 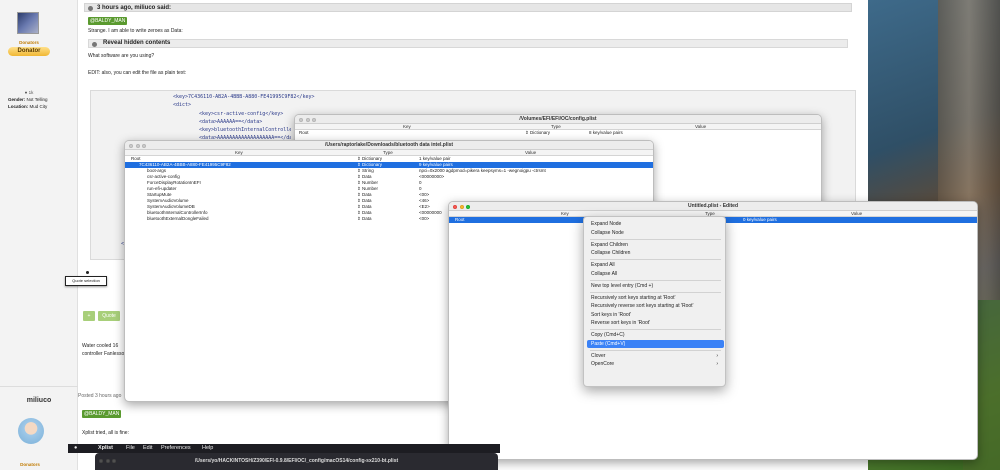 What do you see at coordinates (655, 224) in the screenshot?
I see `menu-item: Expand Node` at bounding box center [655, 224].